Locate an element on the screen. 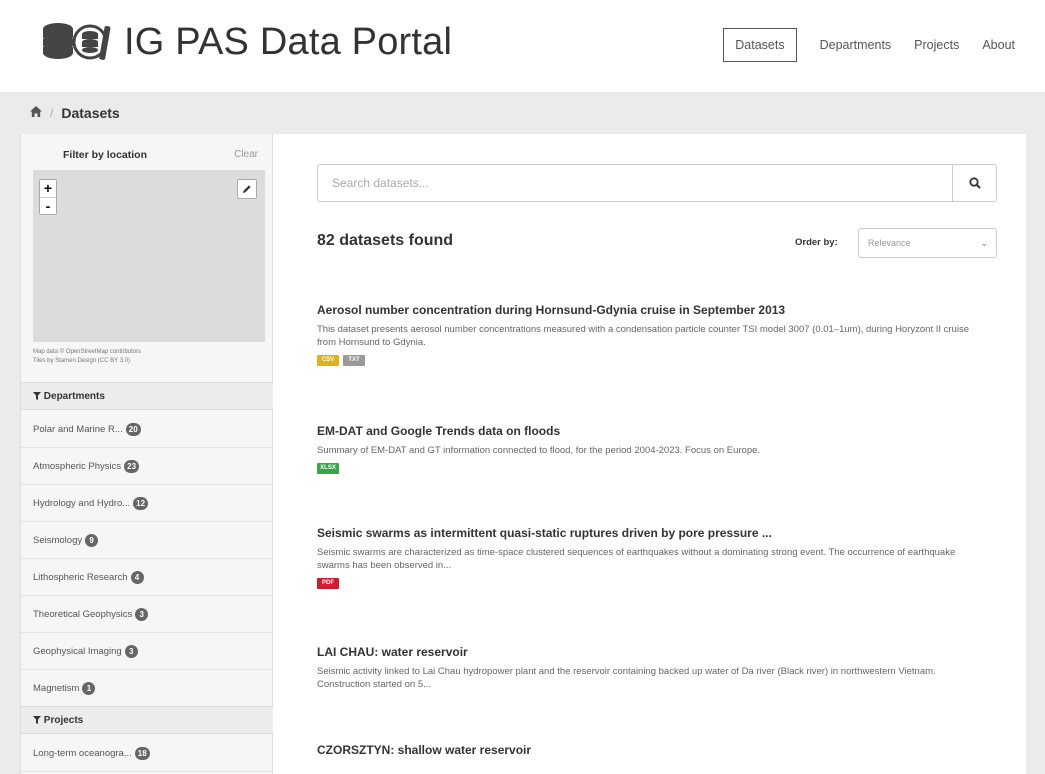 The height and width of the screenshot is (774, 1045). projects-facet-title: Projects is located at coordinates (63, 720).